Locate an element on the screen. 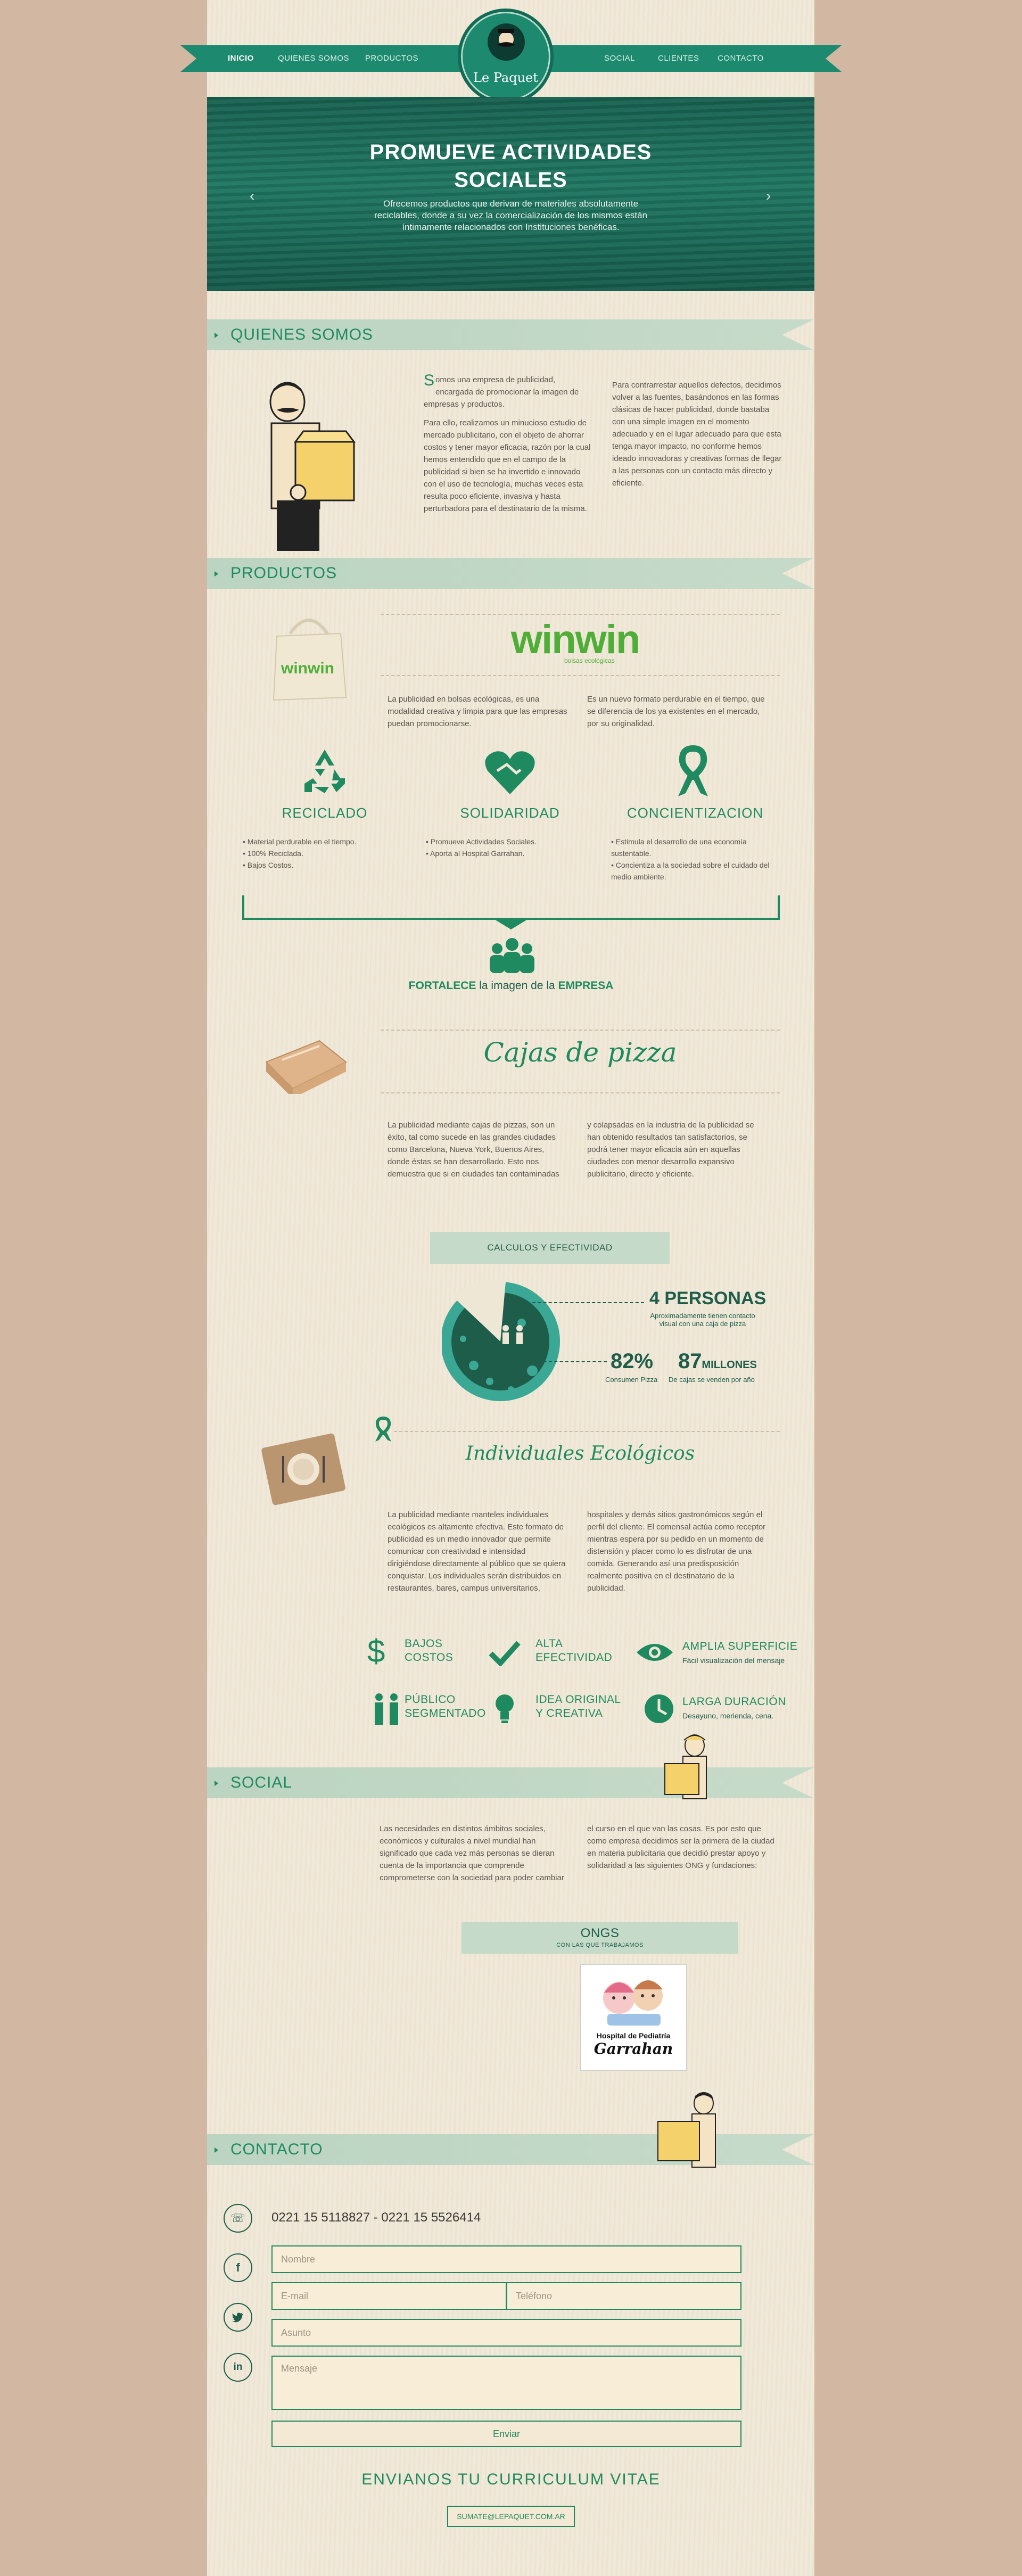 The image size is (1022, 2576). delivery-man-illustration is located at coordinates (312, 466).